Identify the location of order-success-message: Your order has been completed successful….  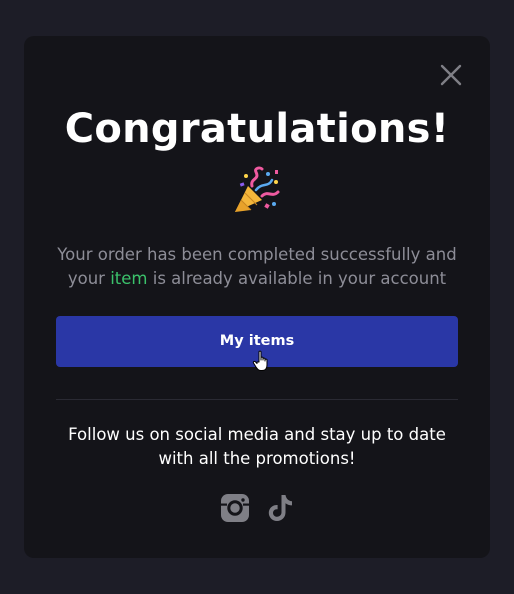
(257, 267).